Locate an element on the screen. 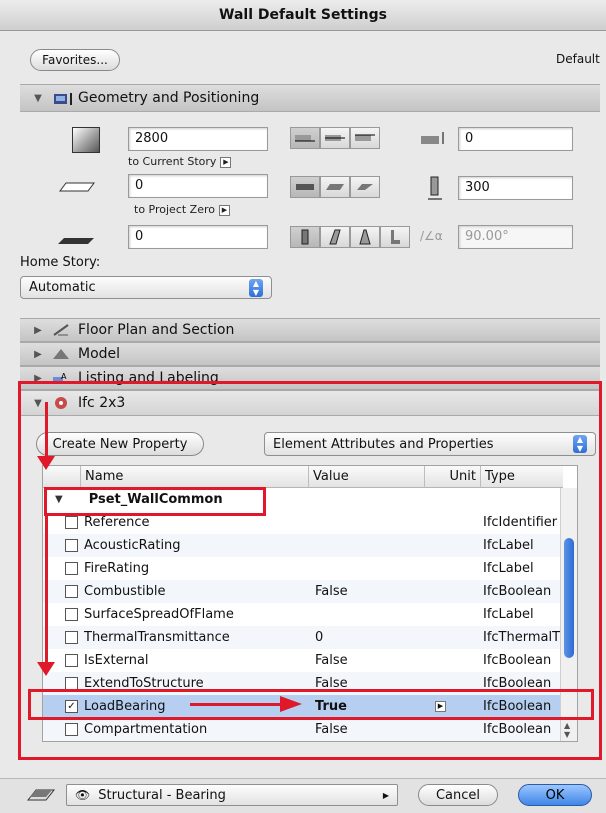 This screenshot has height=813, width=606. complex-profile-icon is located at coordinates (395, 237).